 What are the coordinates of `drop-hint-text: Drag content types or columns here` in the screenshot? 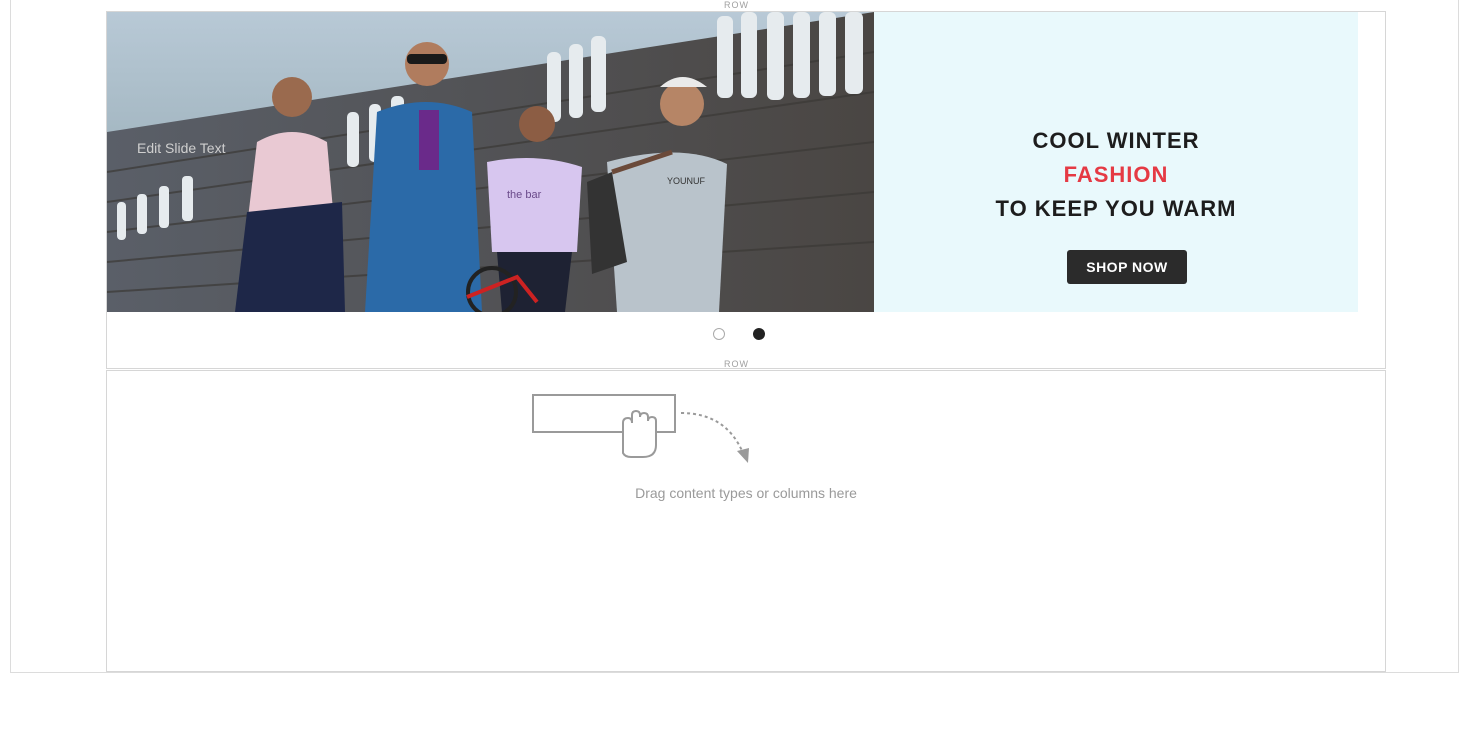 It's located at (746, 493).